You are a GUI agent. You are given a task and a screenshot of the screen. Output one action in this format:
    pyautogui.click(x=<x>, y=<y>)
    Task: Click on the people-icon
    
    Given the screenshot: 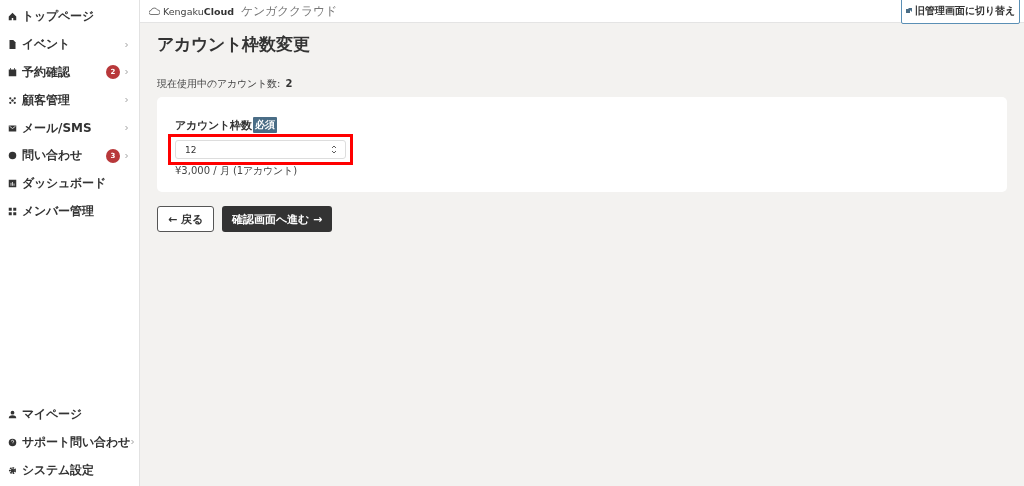 What is the action you would take?
    pyautogui.click(x=12, y=100)
    